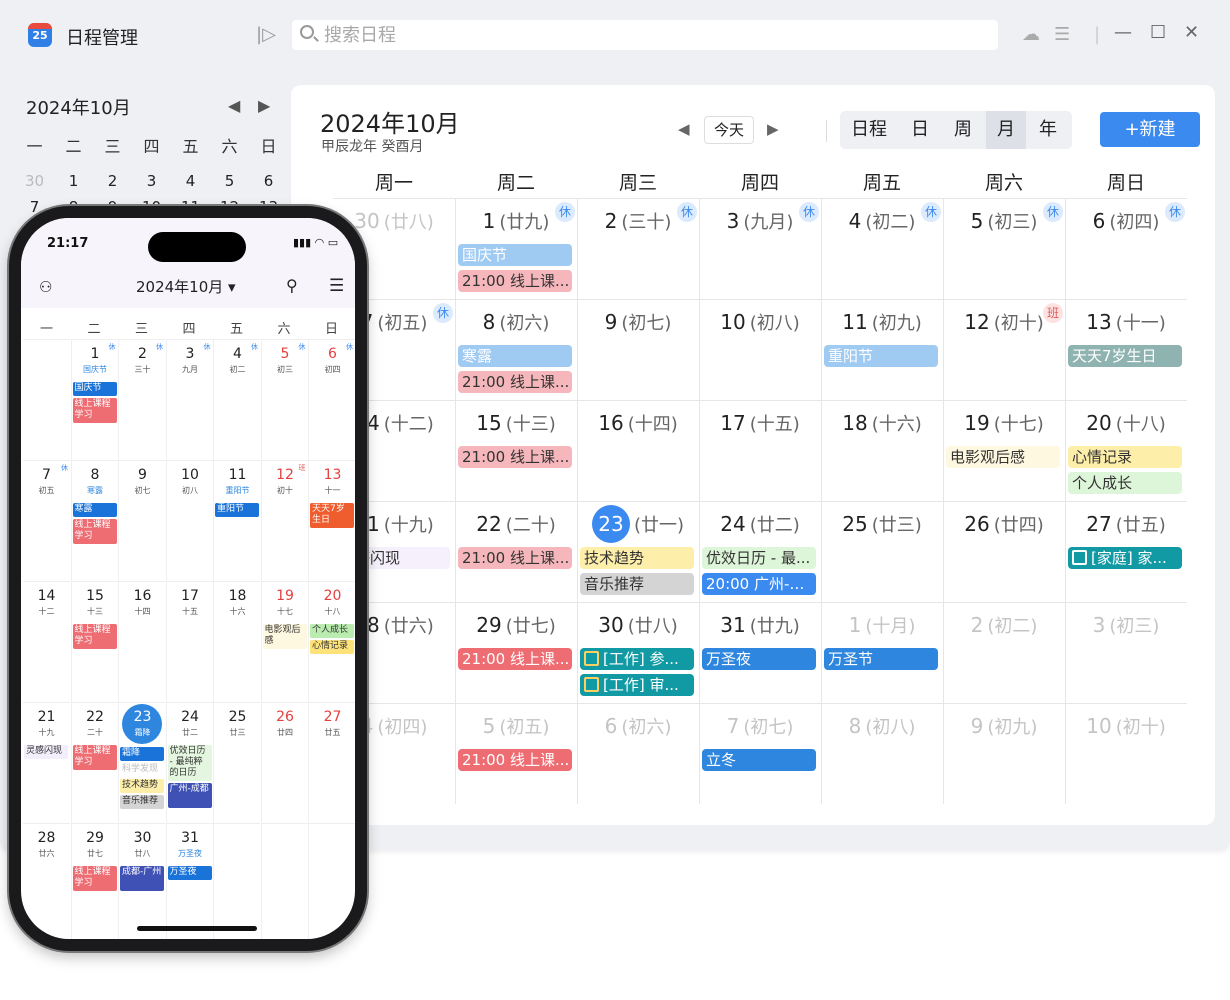 This screenshot has width=1230, height=1000. Describe the element at coordinates (73, 181) in the screenshot. I see `mini-day: 1` at that location.